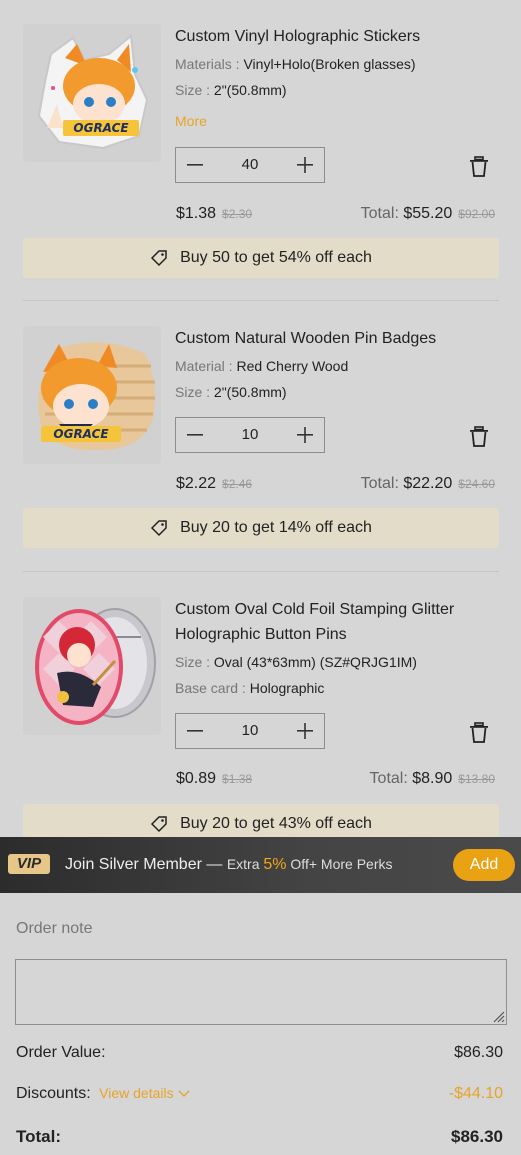  I want to click on unit-price-original: $2.30, so click(237, 214).